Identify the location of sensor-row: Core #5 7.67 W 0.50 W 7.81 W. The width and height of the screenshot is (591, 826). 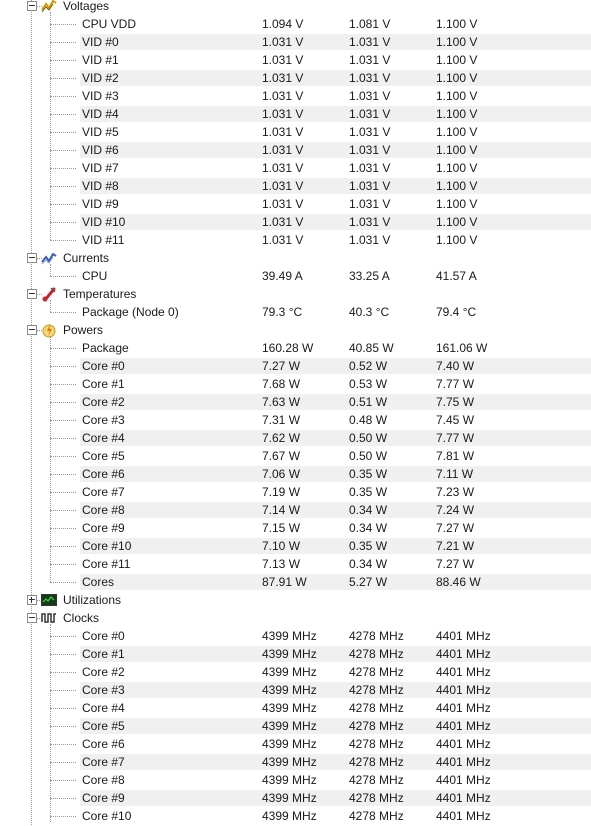
(295, 456).